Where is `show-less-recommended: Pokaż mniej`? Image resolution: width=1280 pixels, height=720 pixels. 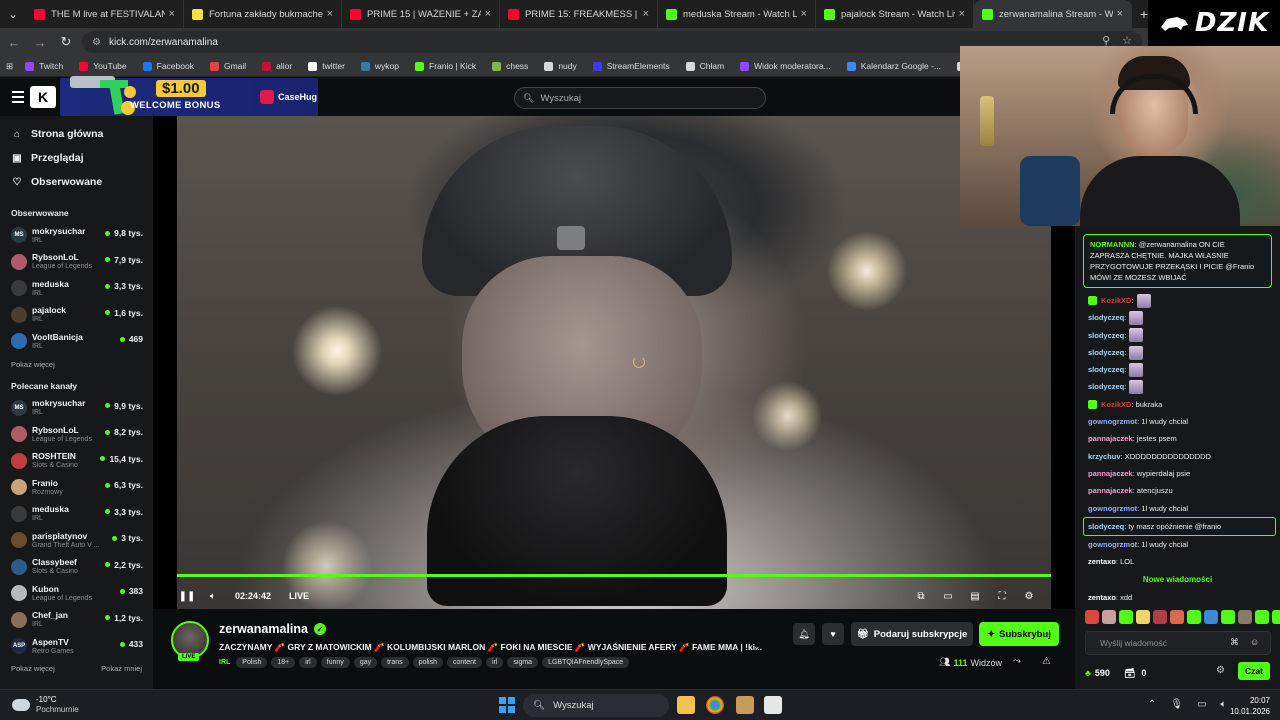
show-less-recommended: Pokaż mniej is located at coordinates (121, 668).